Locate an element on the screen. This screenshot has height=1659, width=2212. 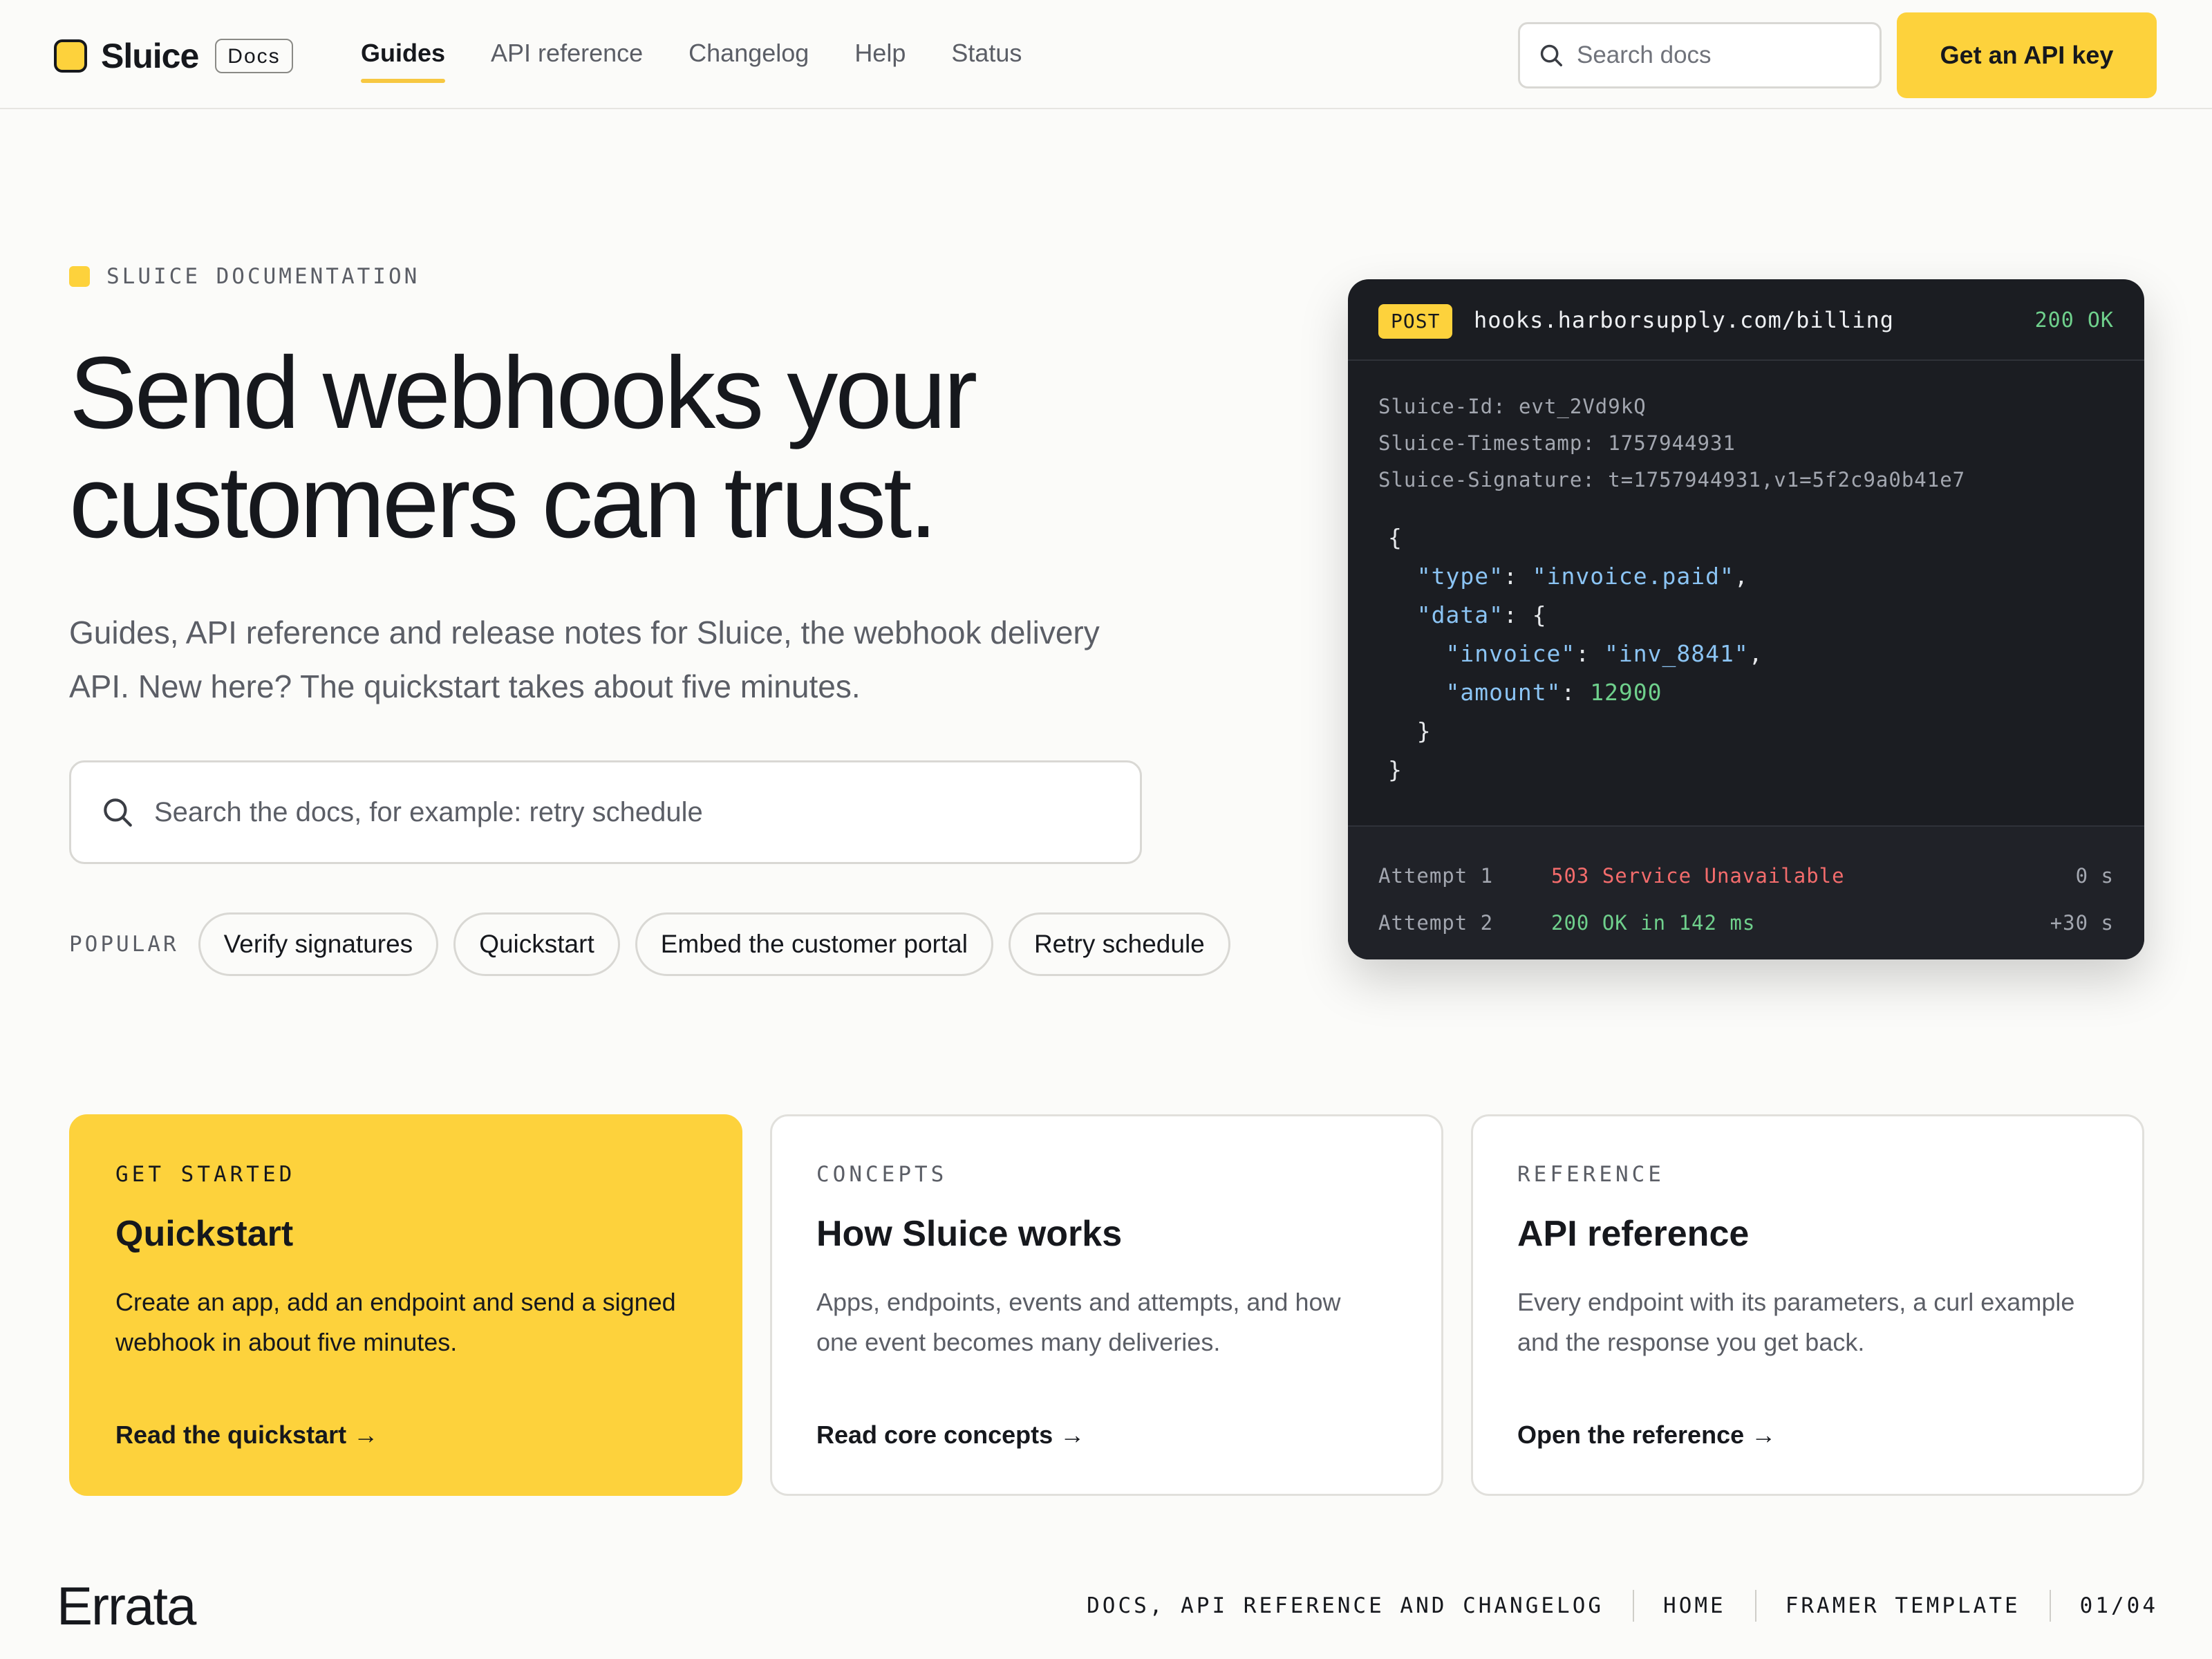
header-line: Sluice-Id: evt_2Vd9kQ is located at coordinates (1512, 406).